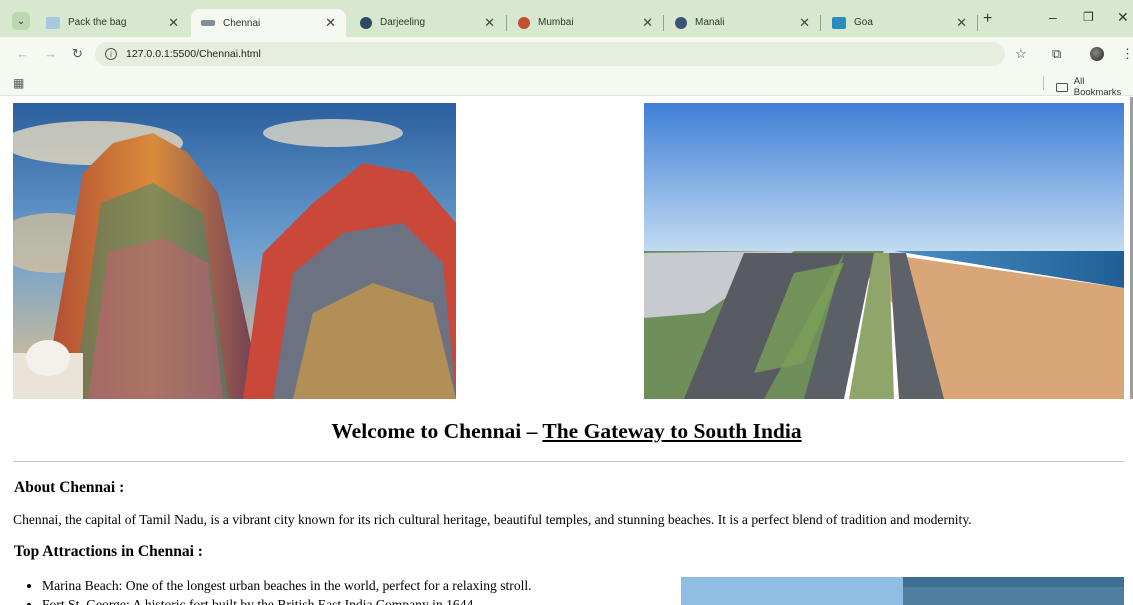 The width and height of the screenshot is (1133, 605). I want to click on tab-label: Darjeeling, so click(403, 22).